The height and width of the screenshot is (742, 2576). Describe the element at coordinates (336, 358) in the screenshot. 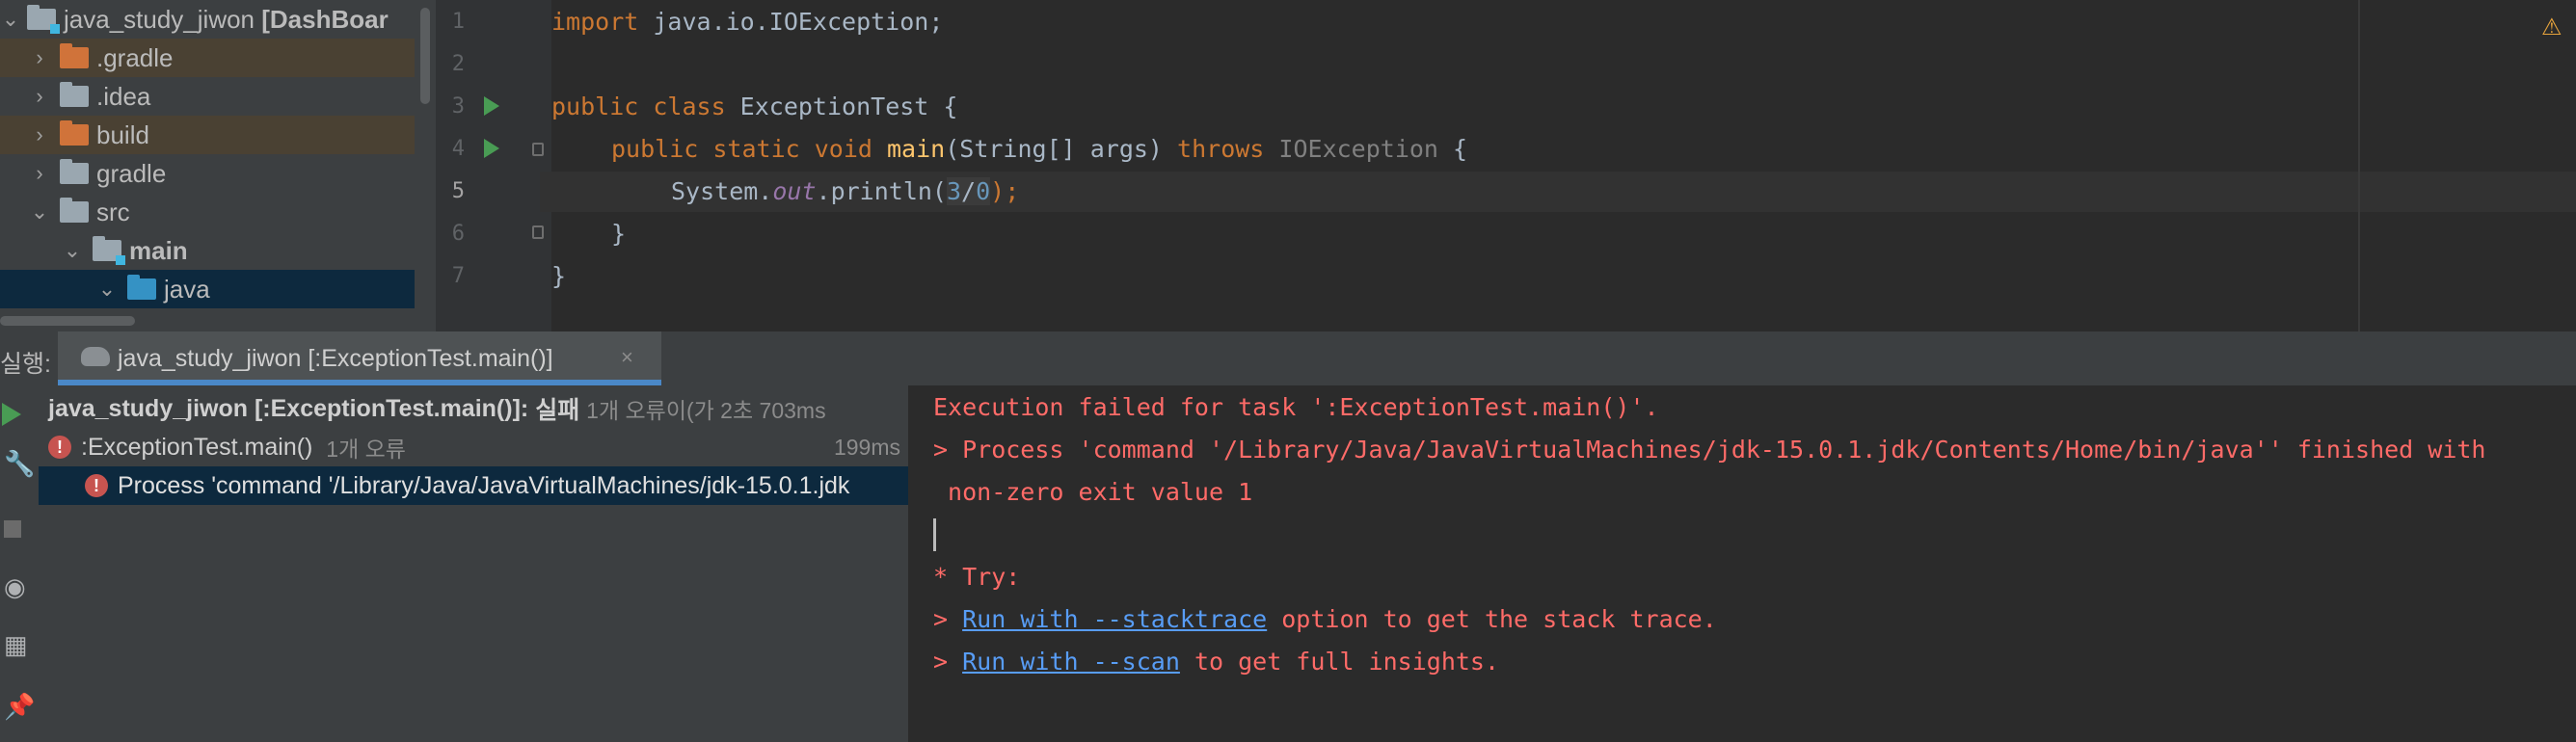

I see `run-tab-title: java_study_jiwon [:ExceptionTest.main()]` at that location.